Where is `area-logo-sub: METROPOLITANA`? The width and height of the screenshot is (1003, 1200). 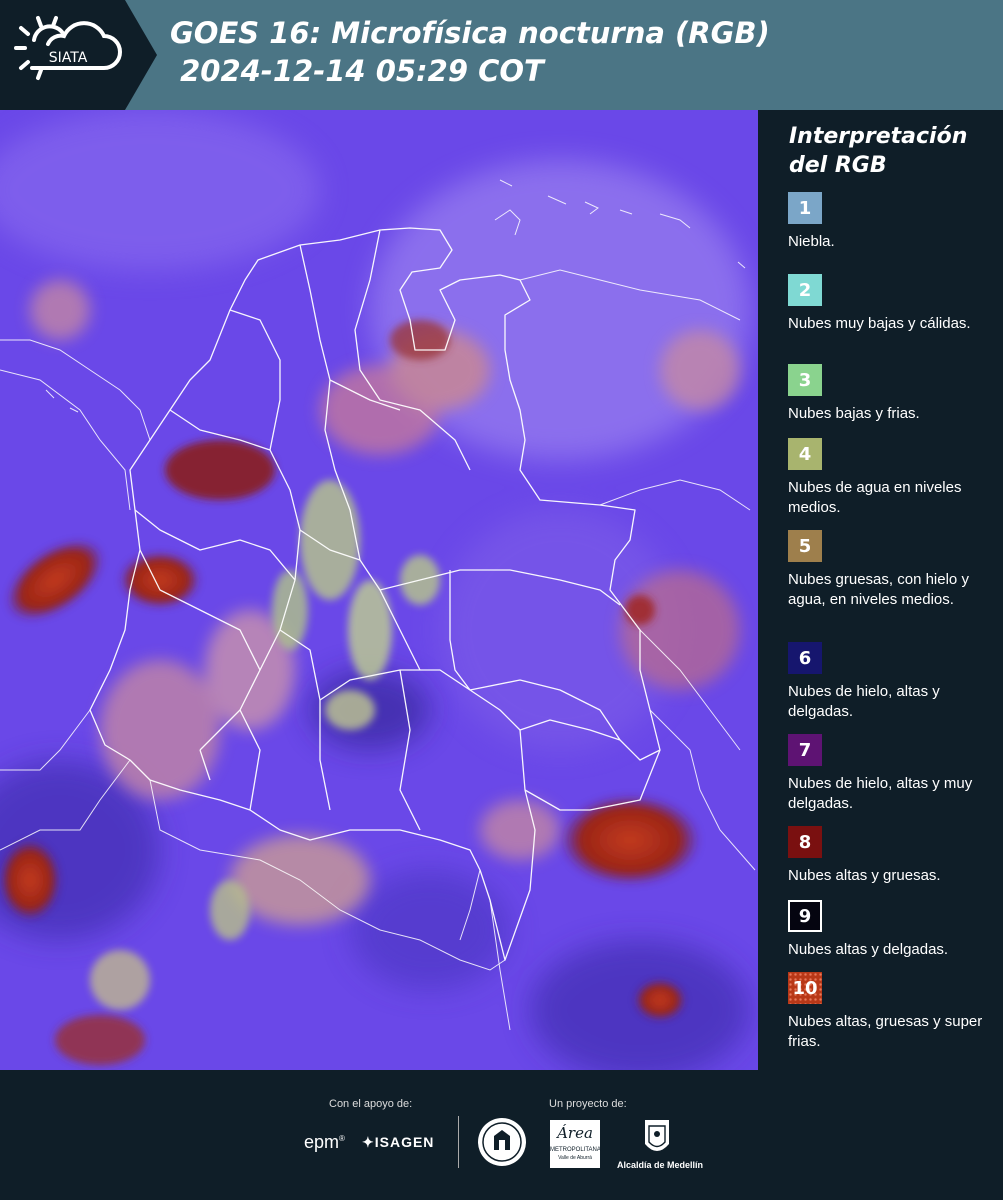 area-logo-sub: METROPOLITANA is located at coordinates (575, 1150).